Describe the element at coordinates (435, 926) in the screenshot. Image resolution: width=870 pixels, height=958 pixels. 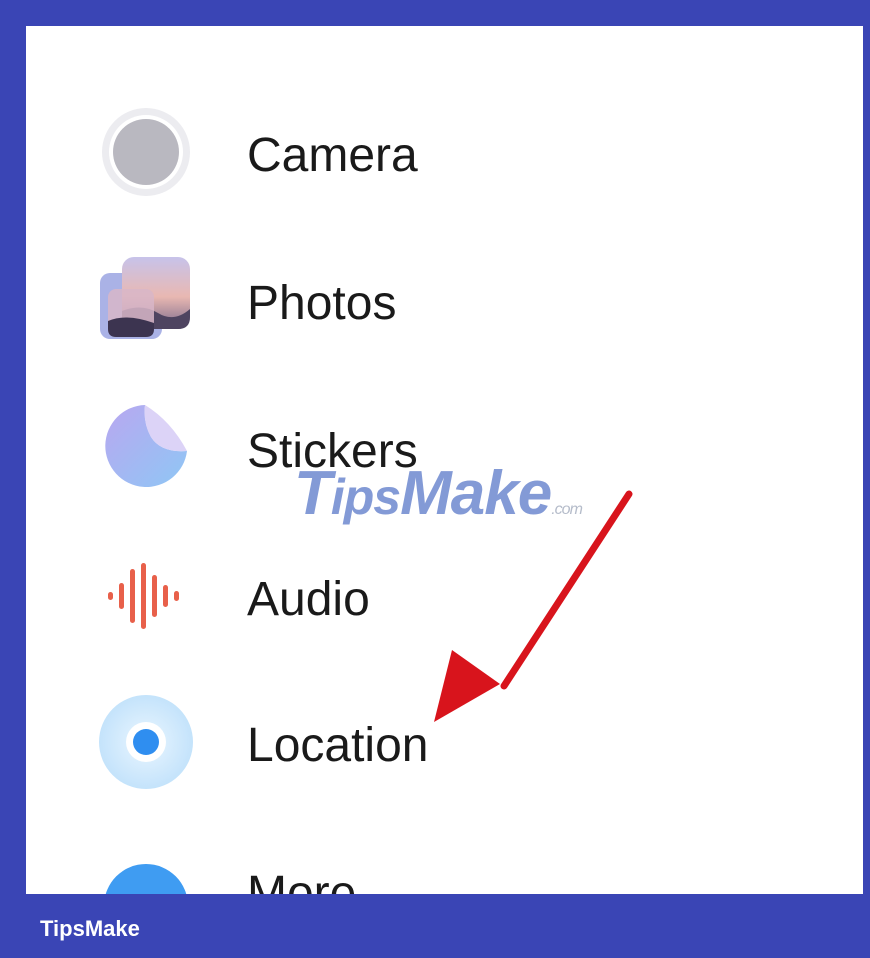
I see `footer-bar: TipsMake` at that location.